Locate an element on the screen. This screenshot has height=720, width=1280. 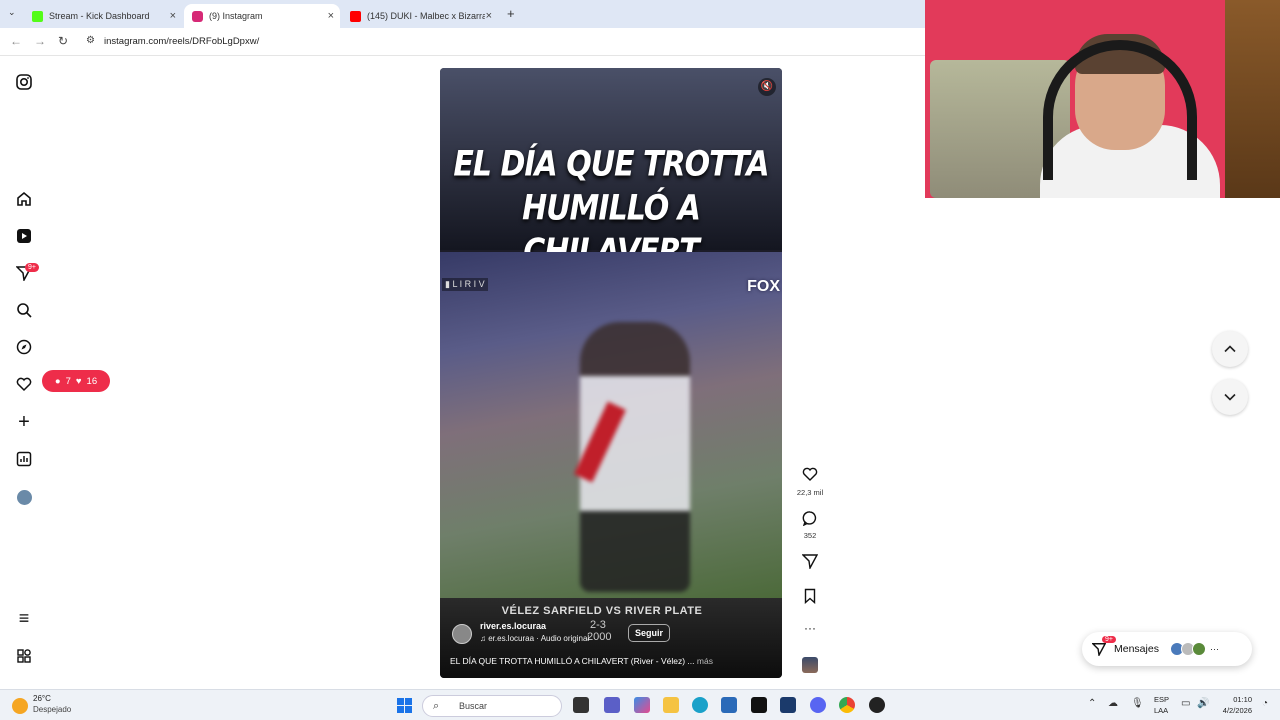
app-icon is located at coordinates (877, 705).